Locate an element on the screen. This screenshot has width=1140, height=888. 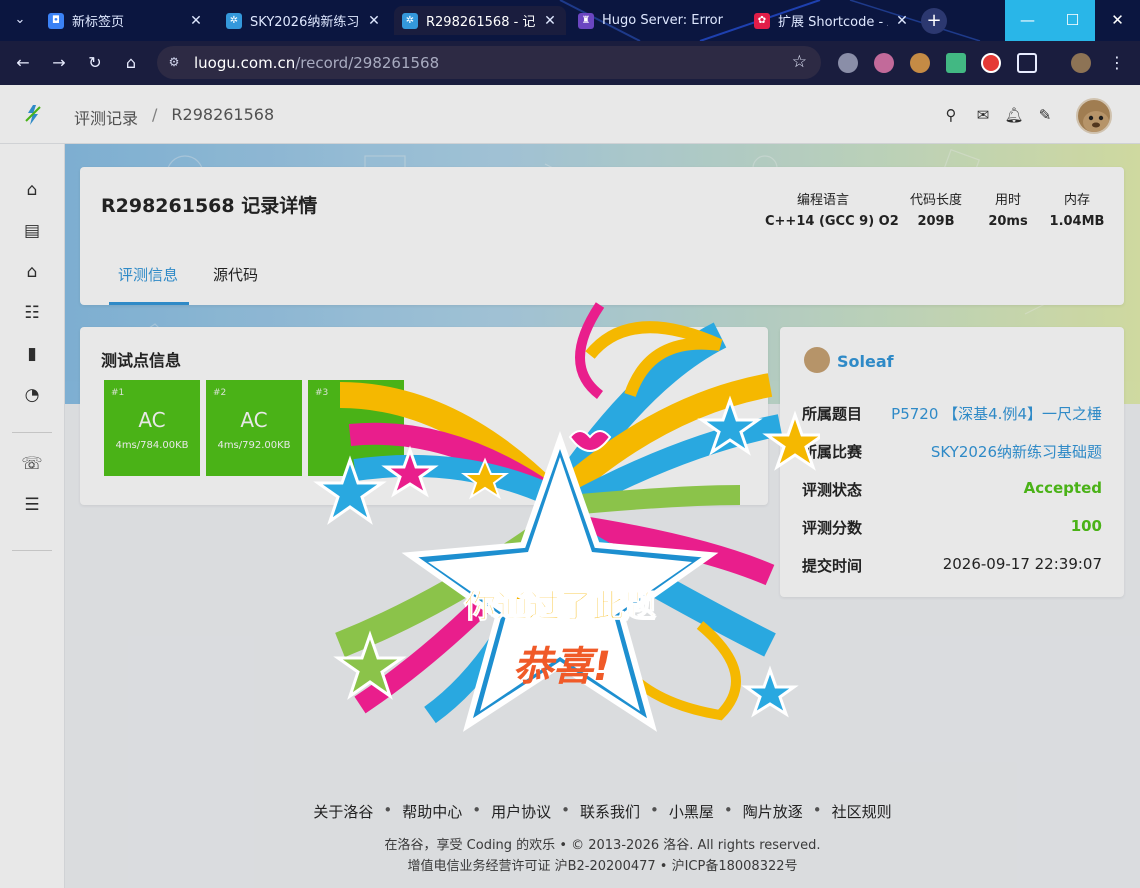
extensions-puzzle-icon is located at coordinates (1027, 63).